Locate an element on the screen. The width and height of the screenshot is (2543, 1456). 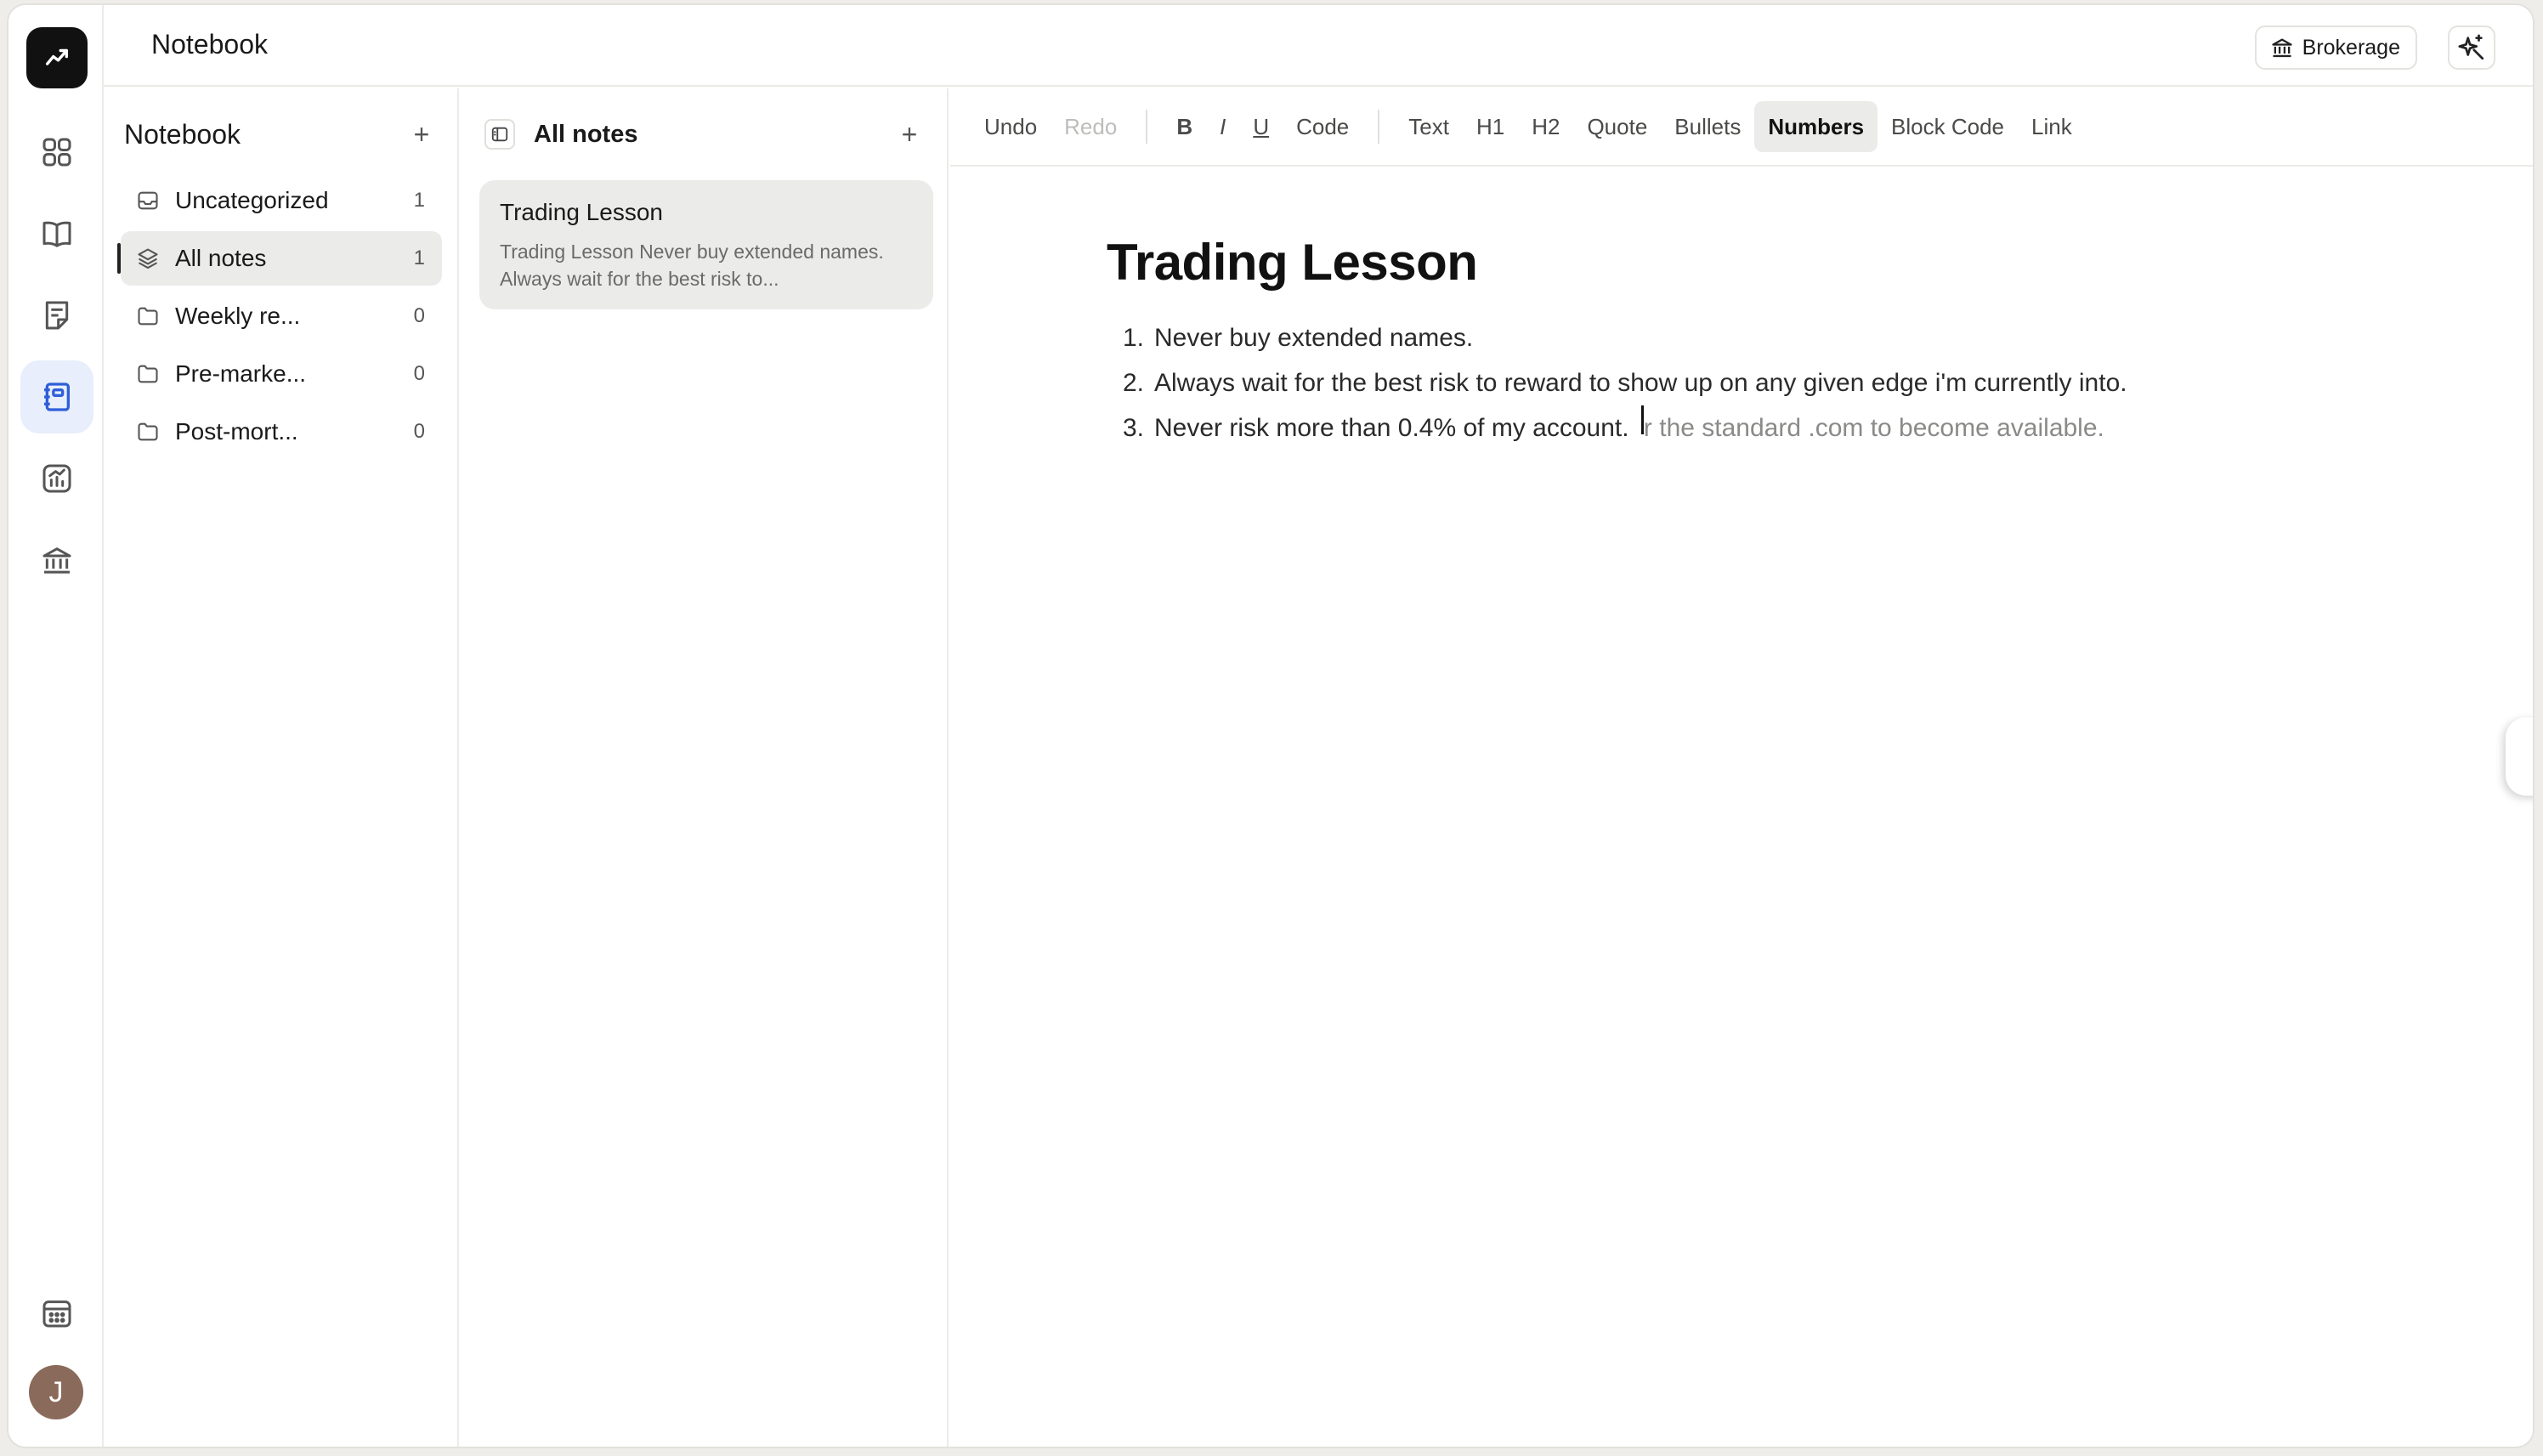
bullet-list-button: Bullets is located at coordinates (1707, 126).